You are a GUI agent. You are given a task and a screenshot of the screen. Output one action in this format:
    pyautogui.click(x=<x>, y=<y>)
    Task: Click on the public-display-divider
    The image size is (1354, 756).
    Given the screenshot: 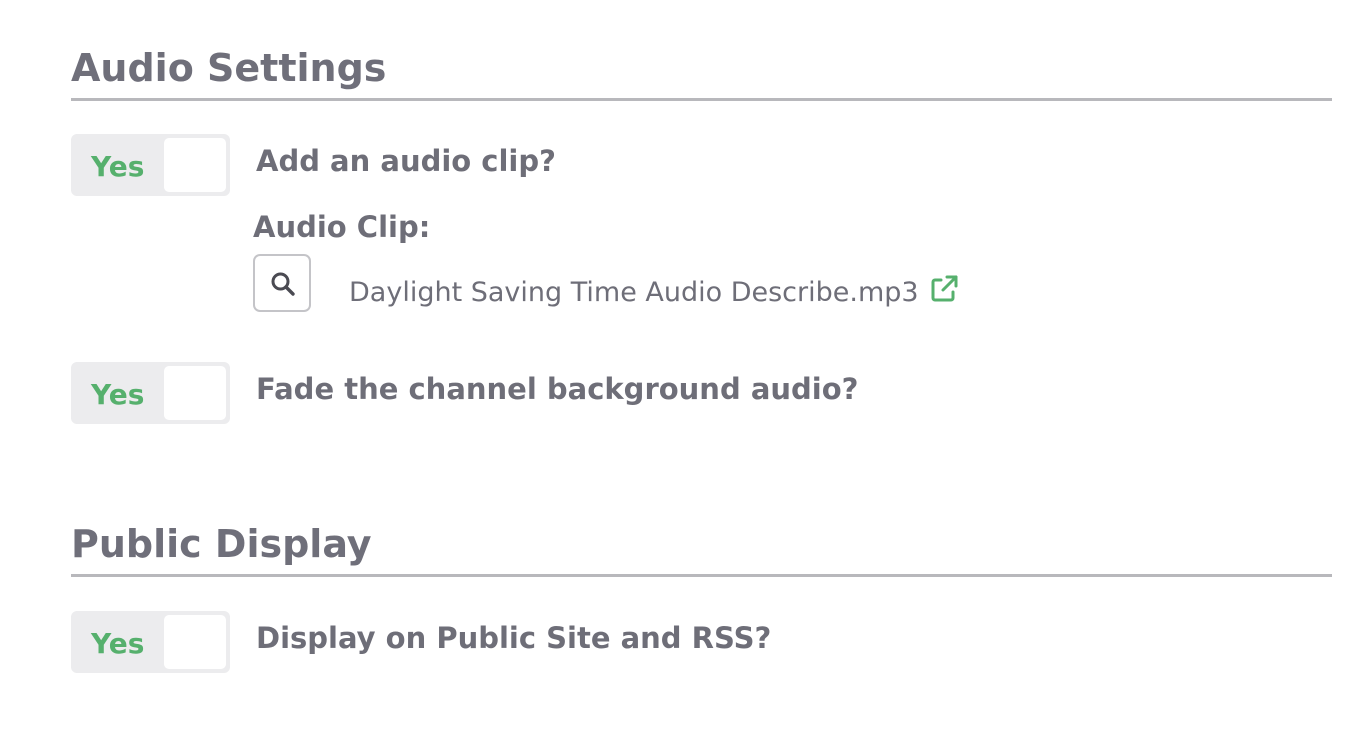 What is the action you would take?
    pyautogui.click(x=701, y=575)
    